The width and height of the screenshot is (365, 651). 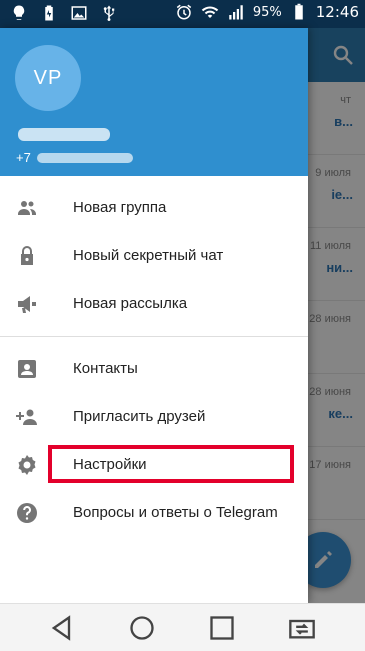 I want to click on group-icon, so click(x=27, y=208).